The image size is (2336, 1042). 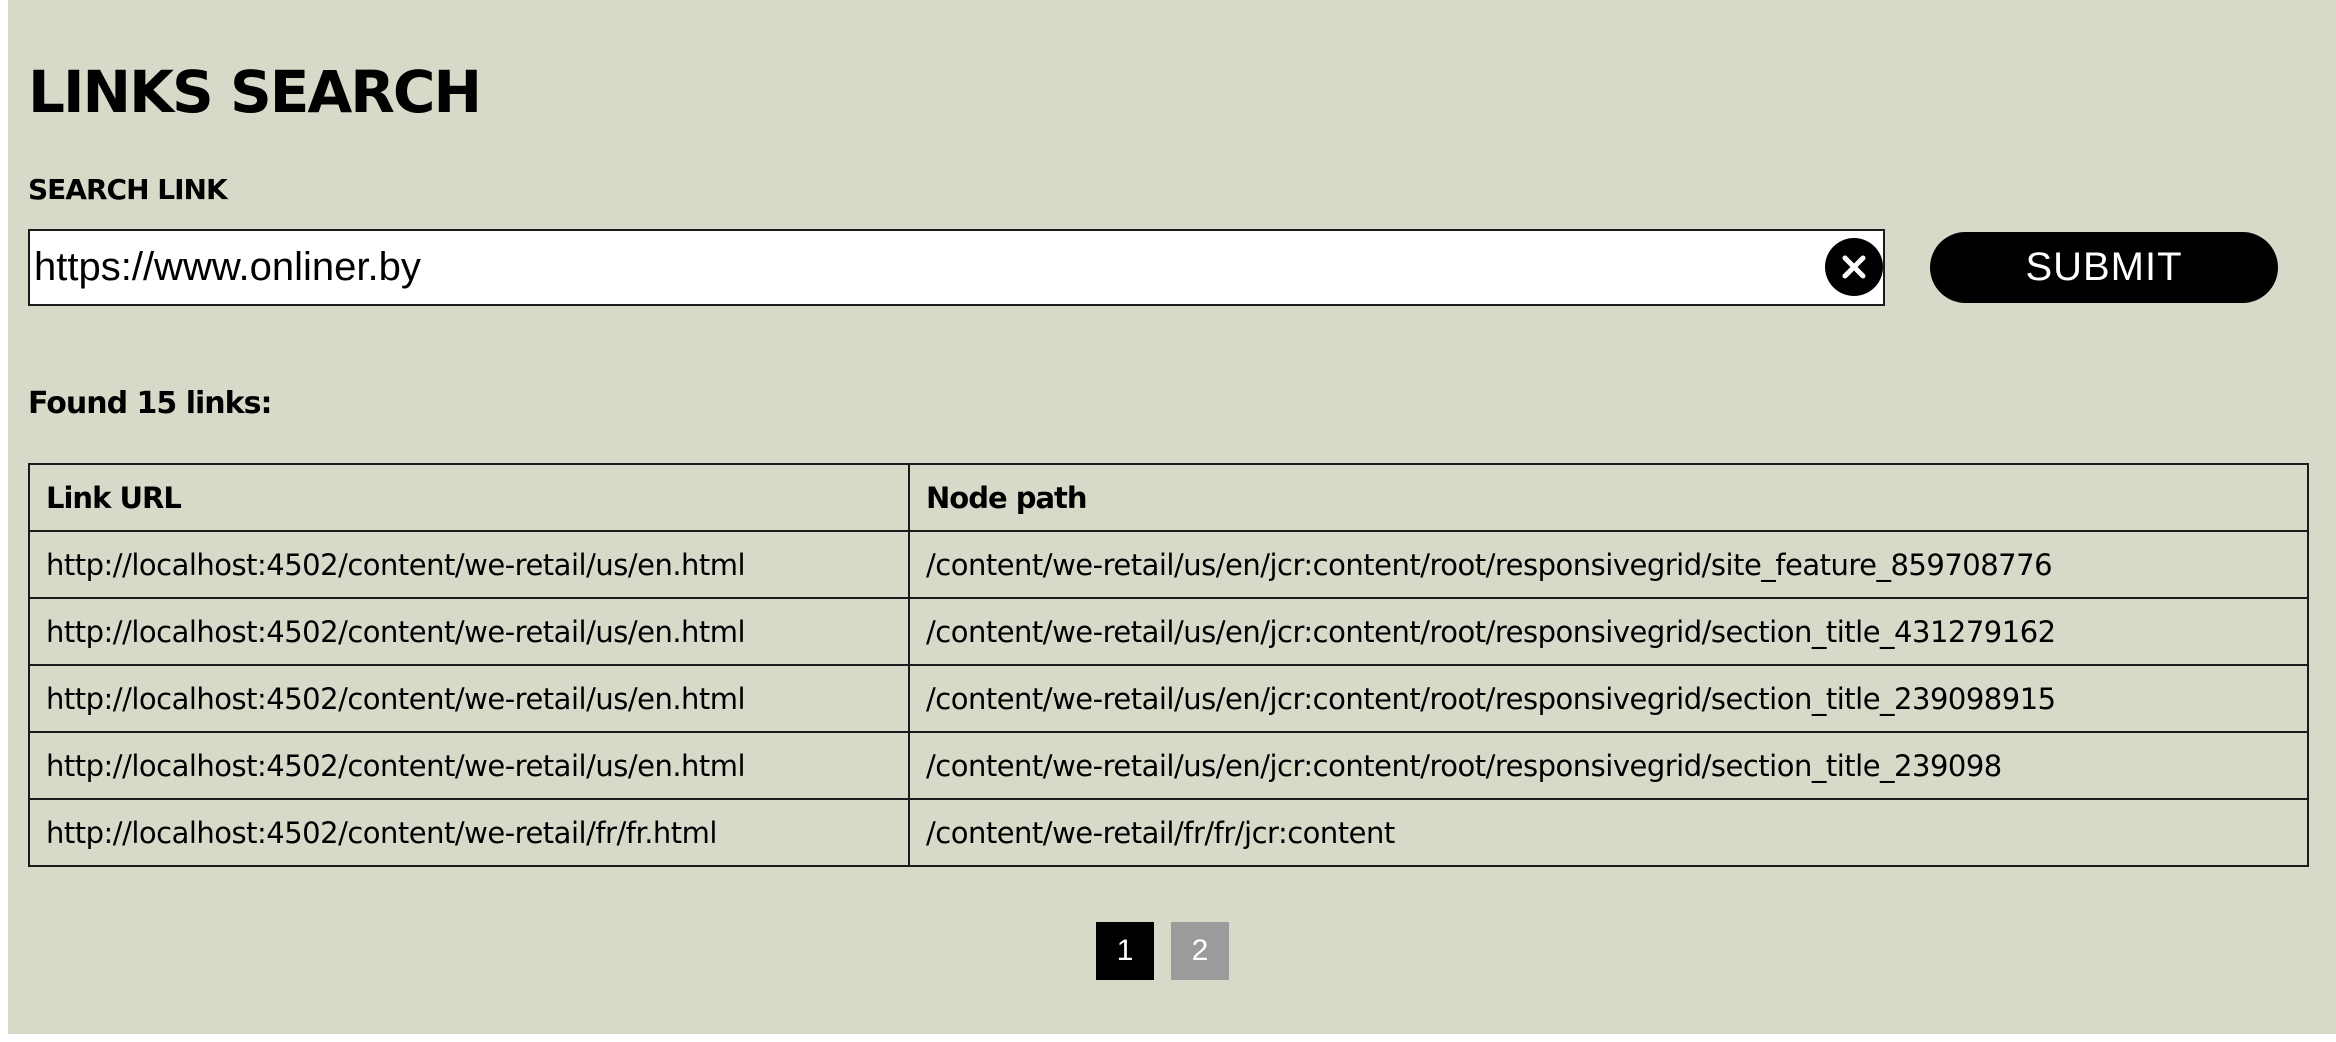 I want to click on node-path-cell: /content/we-retail/fr/fr/jcr:content, so click(x=1608, y=832).